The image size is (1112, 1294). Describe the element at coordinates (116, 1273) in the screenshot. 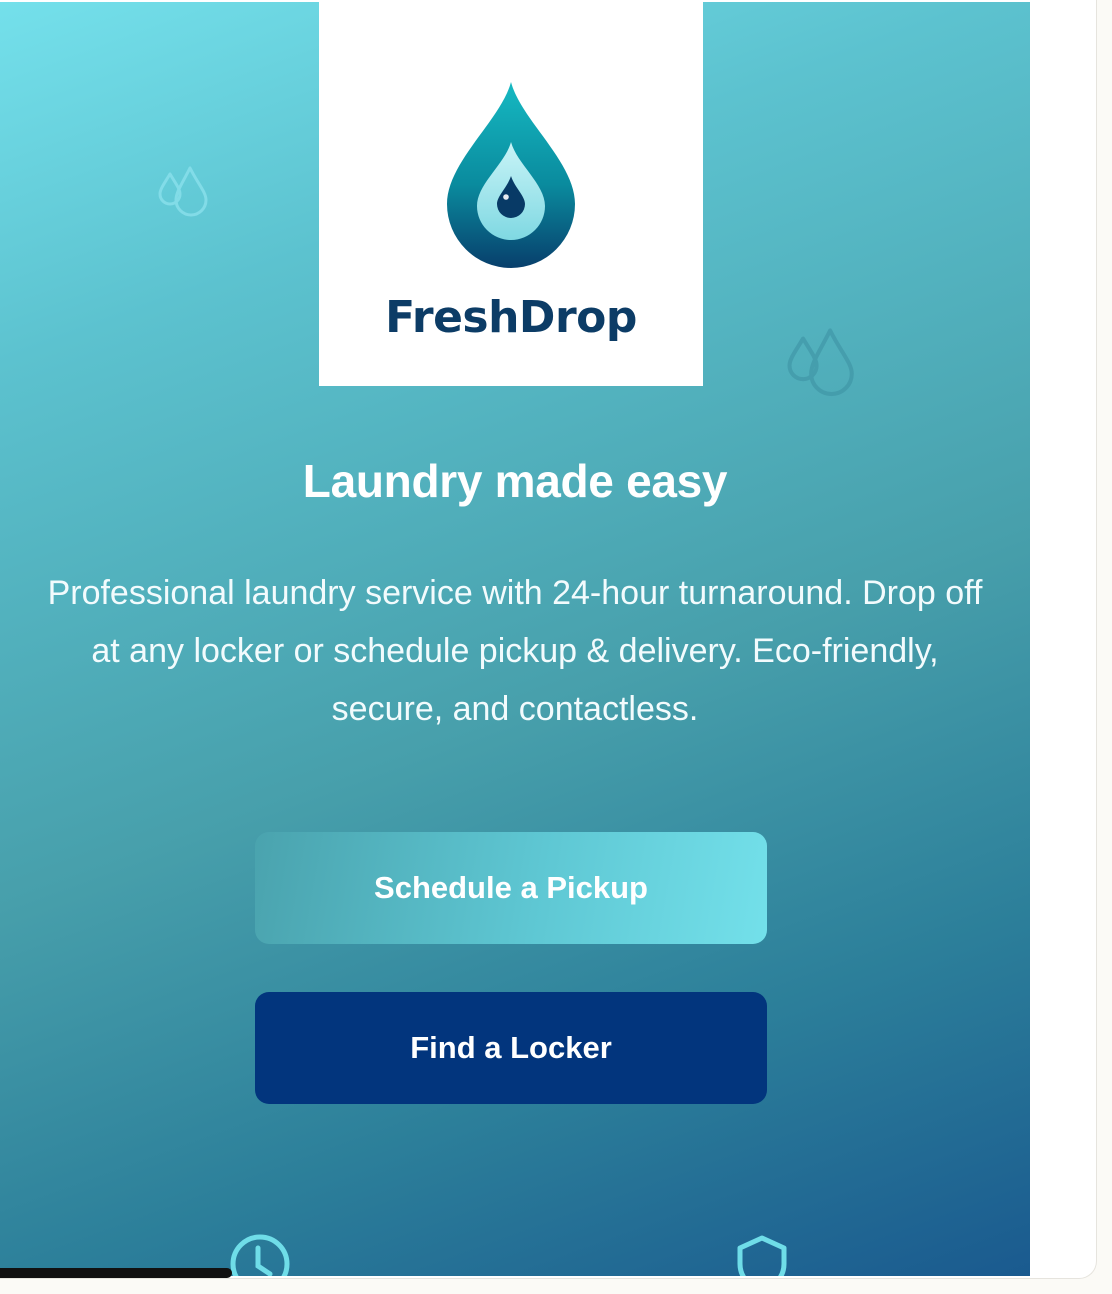

I see `home-indicator` at that location.